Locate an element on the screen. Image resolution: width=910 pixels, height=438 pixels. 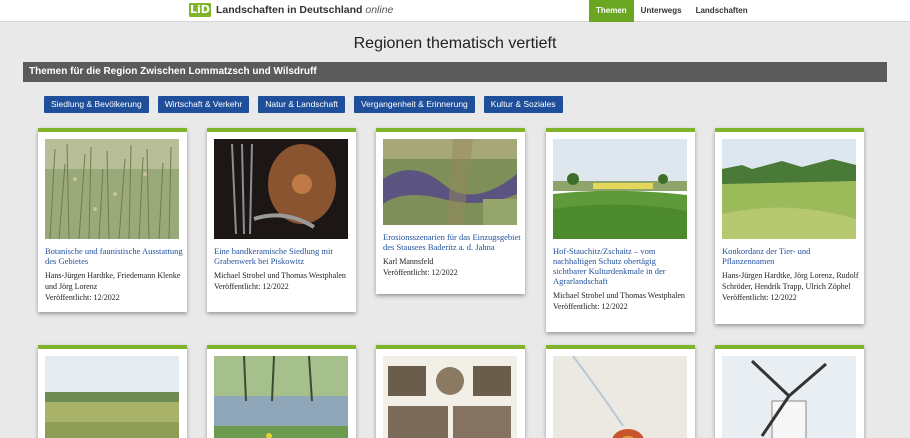
filter-natur-button: Natur & Landschaft is located at coordinates (301, 104).